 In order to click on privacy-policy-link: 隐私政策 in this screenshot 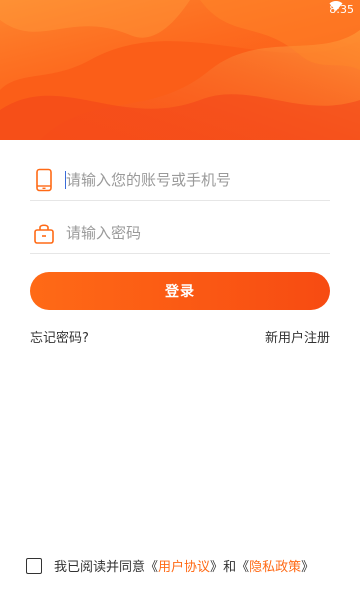, I will do `click(275, 565)`.